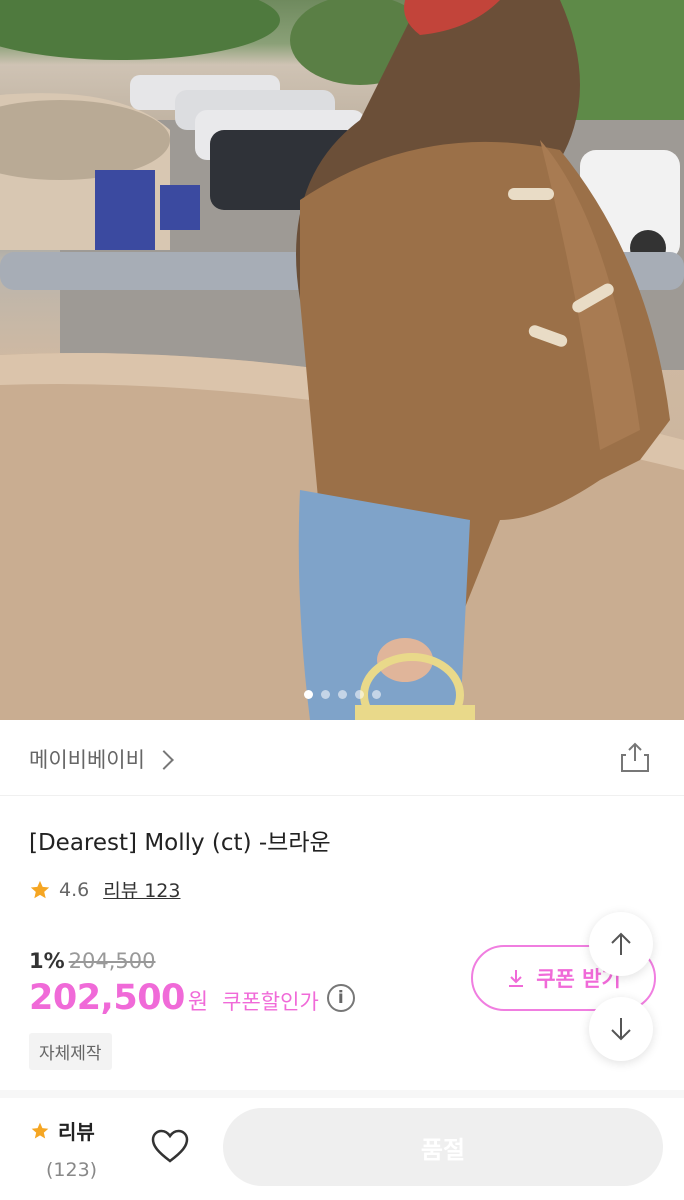 This screenshot has height=1200, width=684. Describe the element at coordinates (443, 1147) in the screenshot. I see `soldout-button: 품절` at that location.